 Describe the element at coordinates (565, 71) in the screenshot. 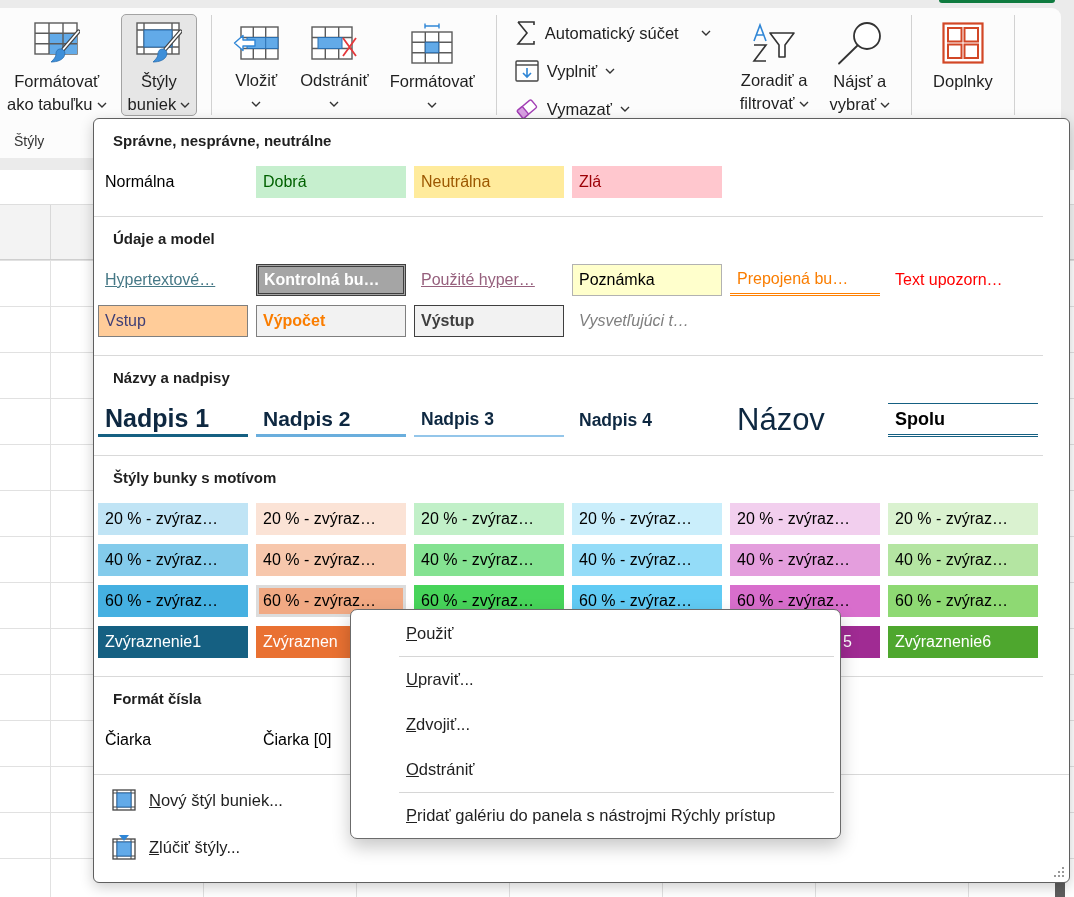

I see `ribbon-button: Vyplniť` at that location.